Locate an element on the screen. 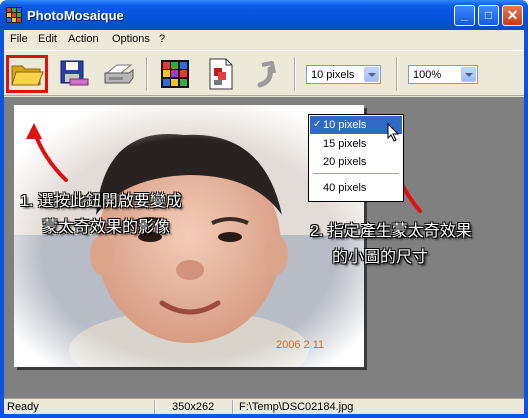 This screenshot has height=418, width=528. print-icon is located at coordinates (119, 74).